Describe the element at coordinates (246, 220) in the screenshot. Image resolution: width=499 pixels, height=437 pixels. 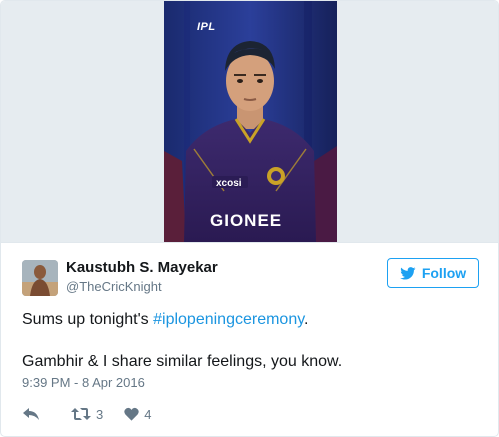
I see `jersey-text: GIONEE` at that location.